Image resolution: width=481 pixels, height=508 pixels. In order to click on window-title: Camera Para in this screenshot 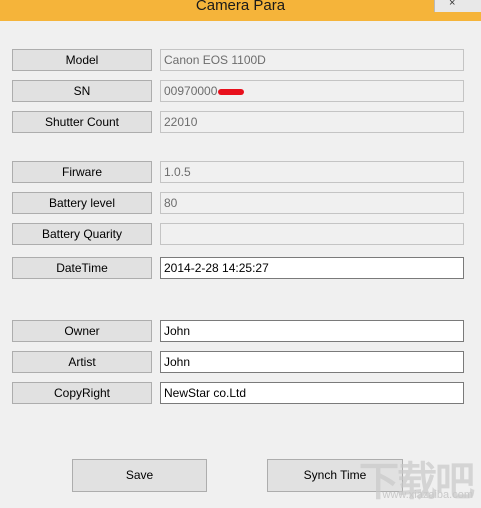, I will do `click(240, 7)`.